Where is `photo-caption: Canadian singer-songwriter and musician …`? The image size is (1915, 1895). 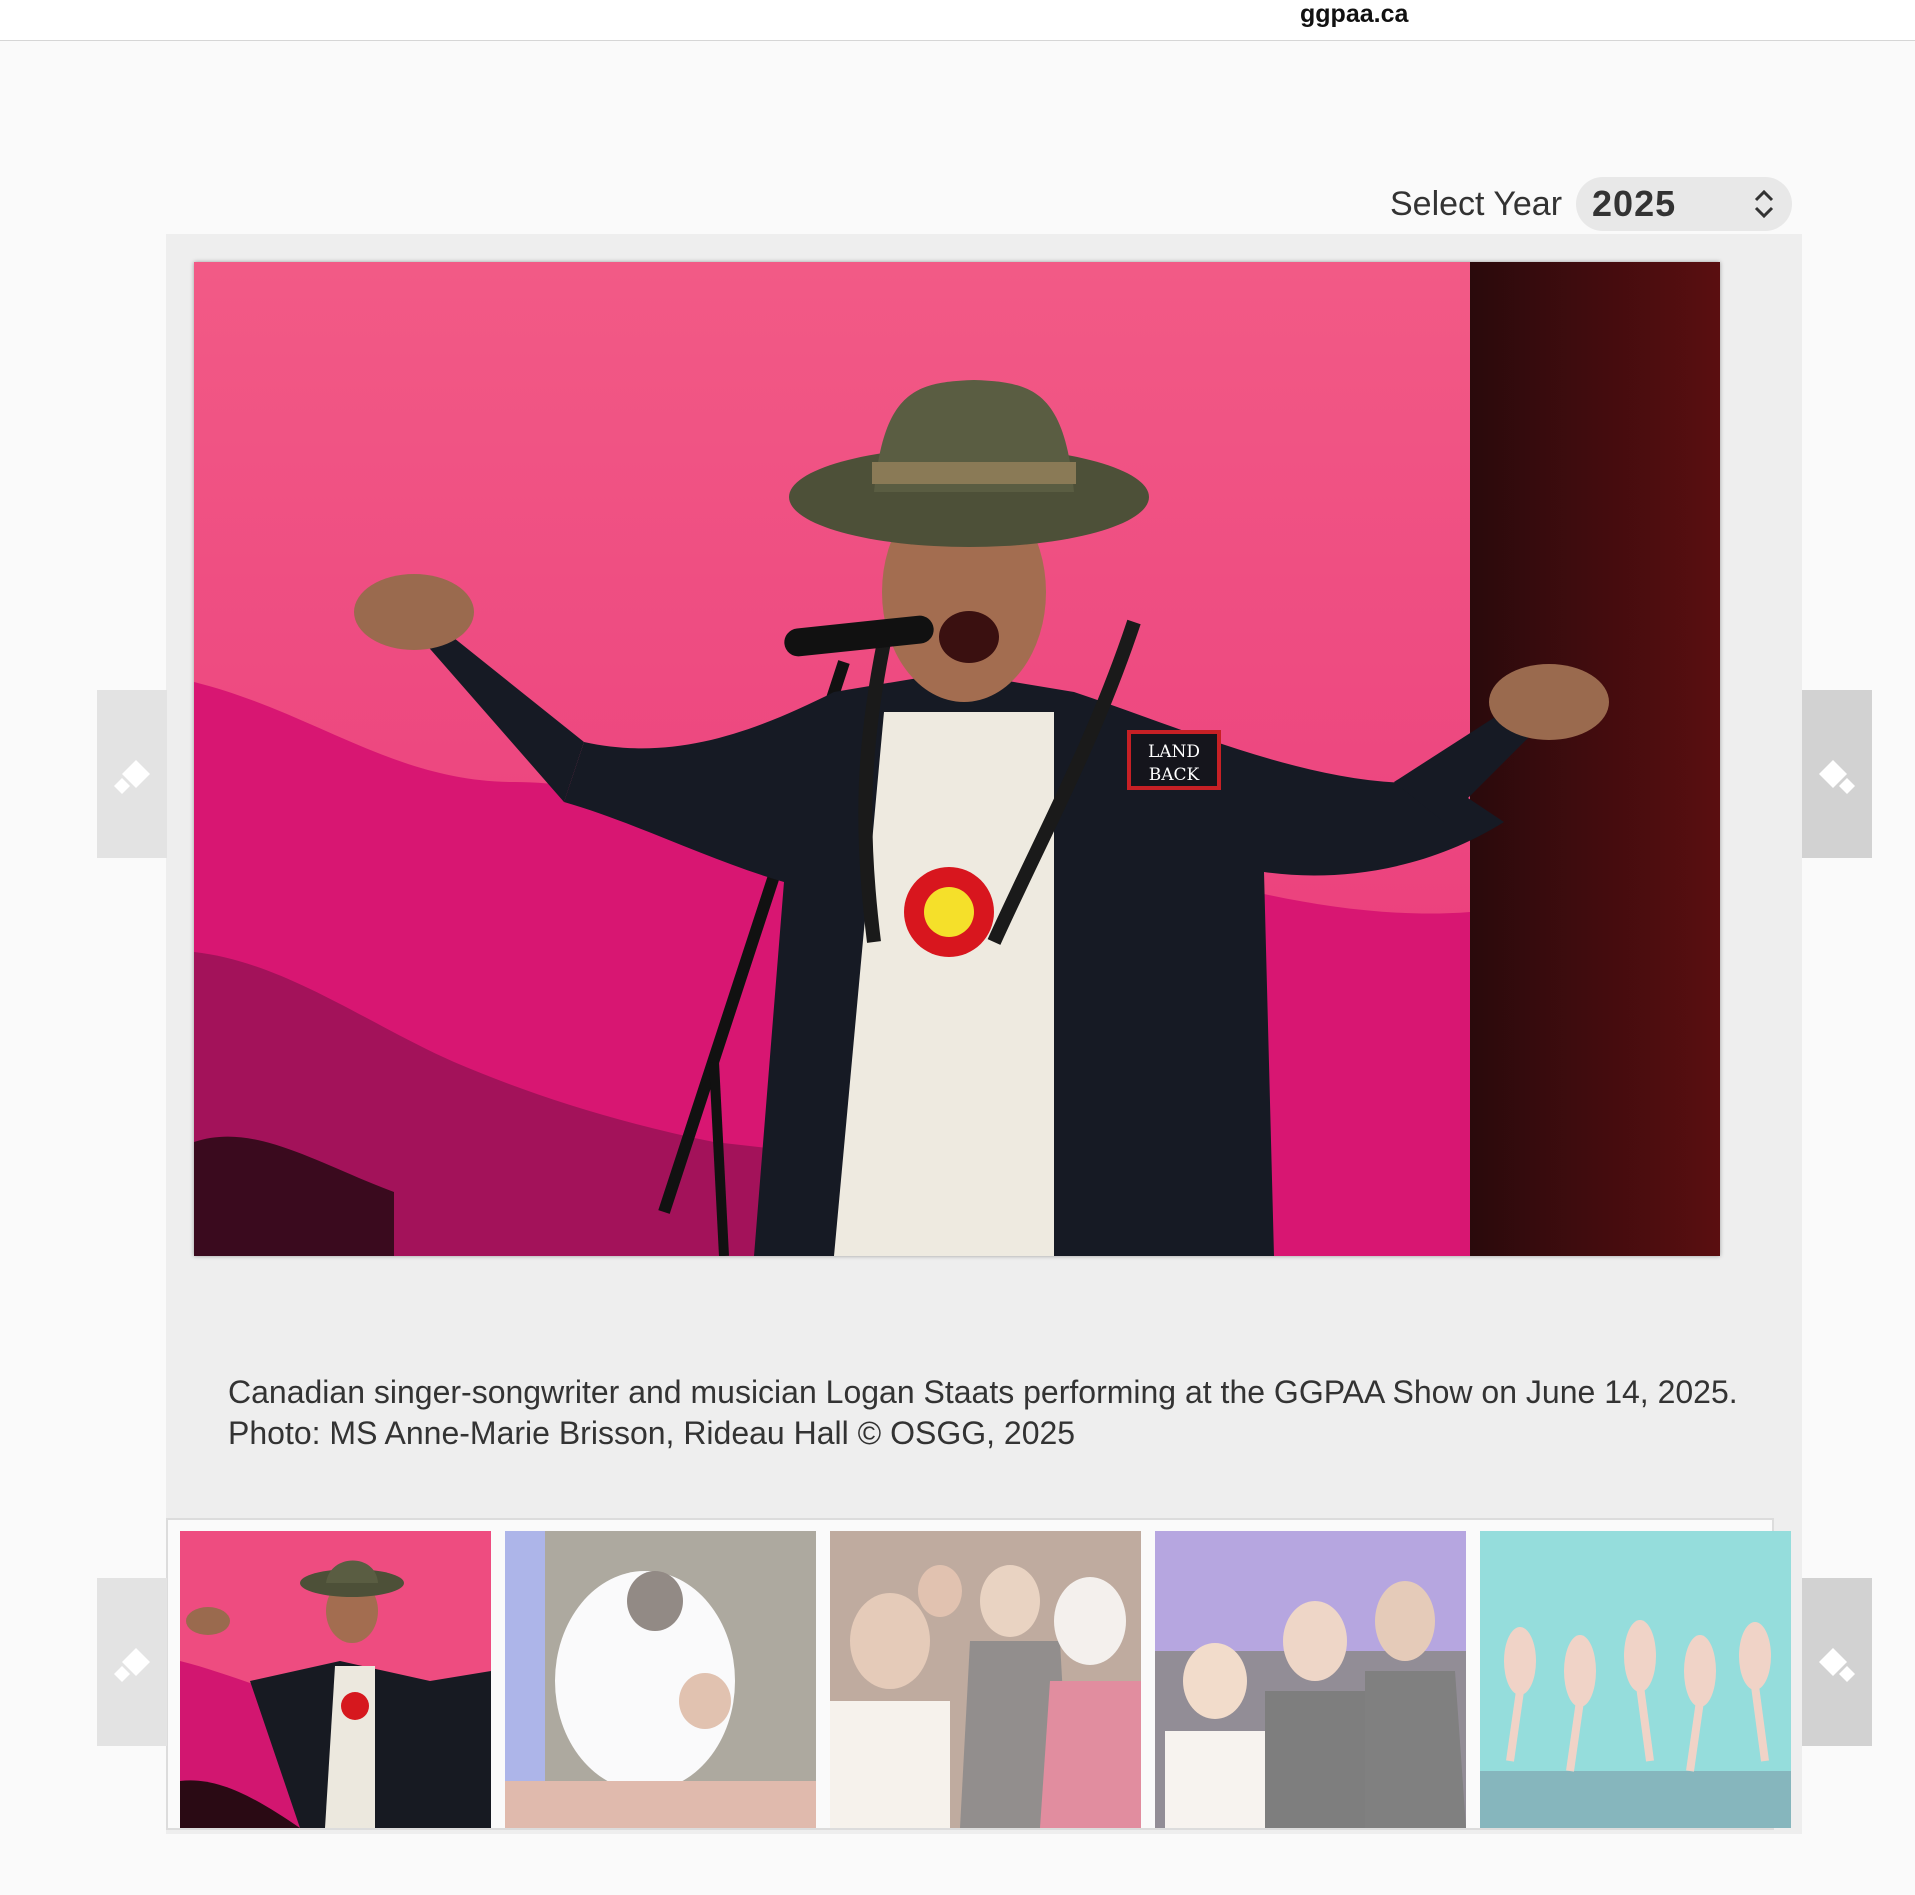
photo-caption: Canadian singer-songwriter and musician … is located at coordinates (983, 1412).